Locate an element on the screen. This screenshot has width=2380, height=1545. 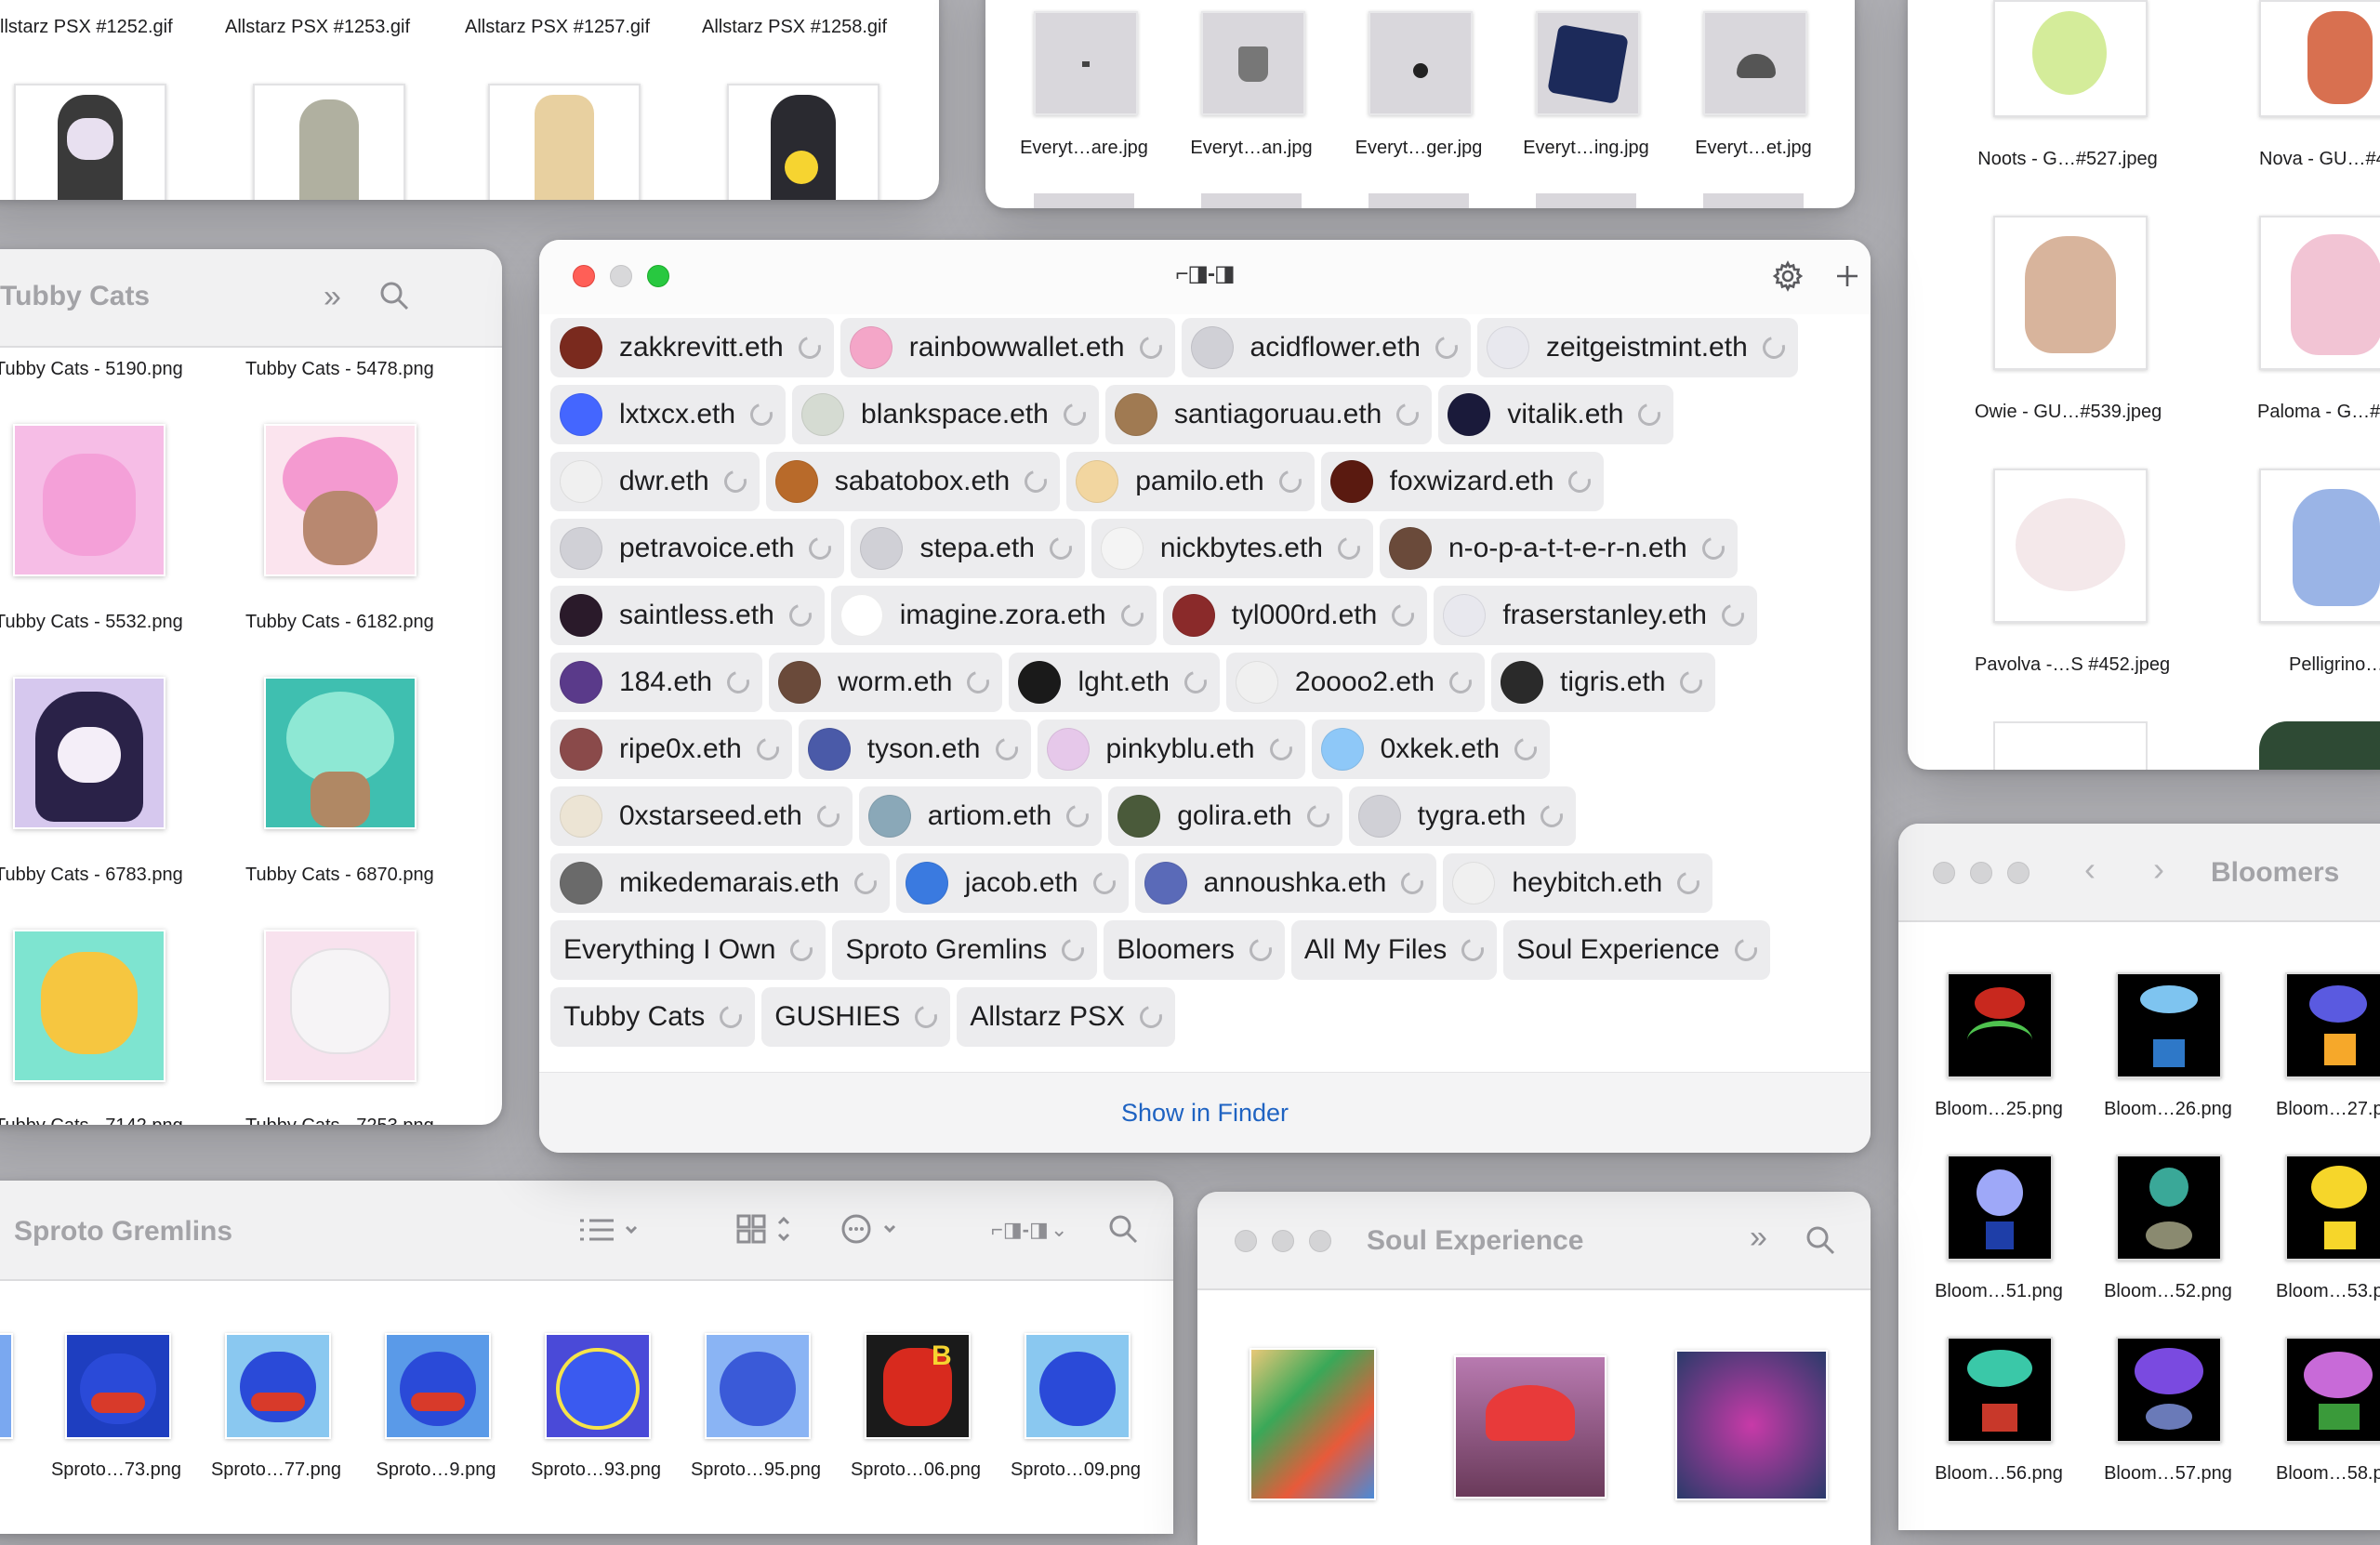
more-tools-icon: » is located at coordinates (1758, 1237).